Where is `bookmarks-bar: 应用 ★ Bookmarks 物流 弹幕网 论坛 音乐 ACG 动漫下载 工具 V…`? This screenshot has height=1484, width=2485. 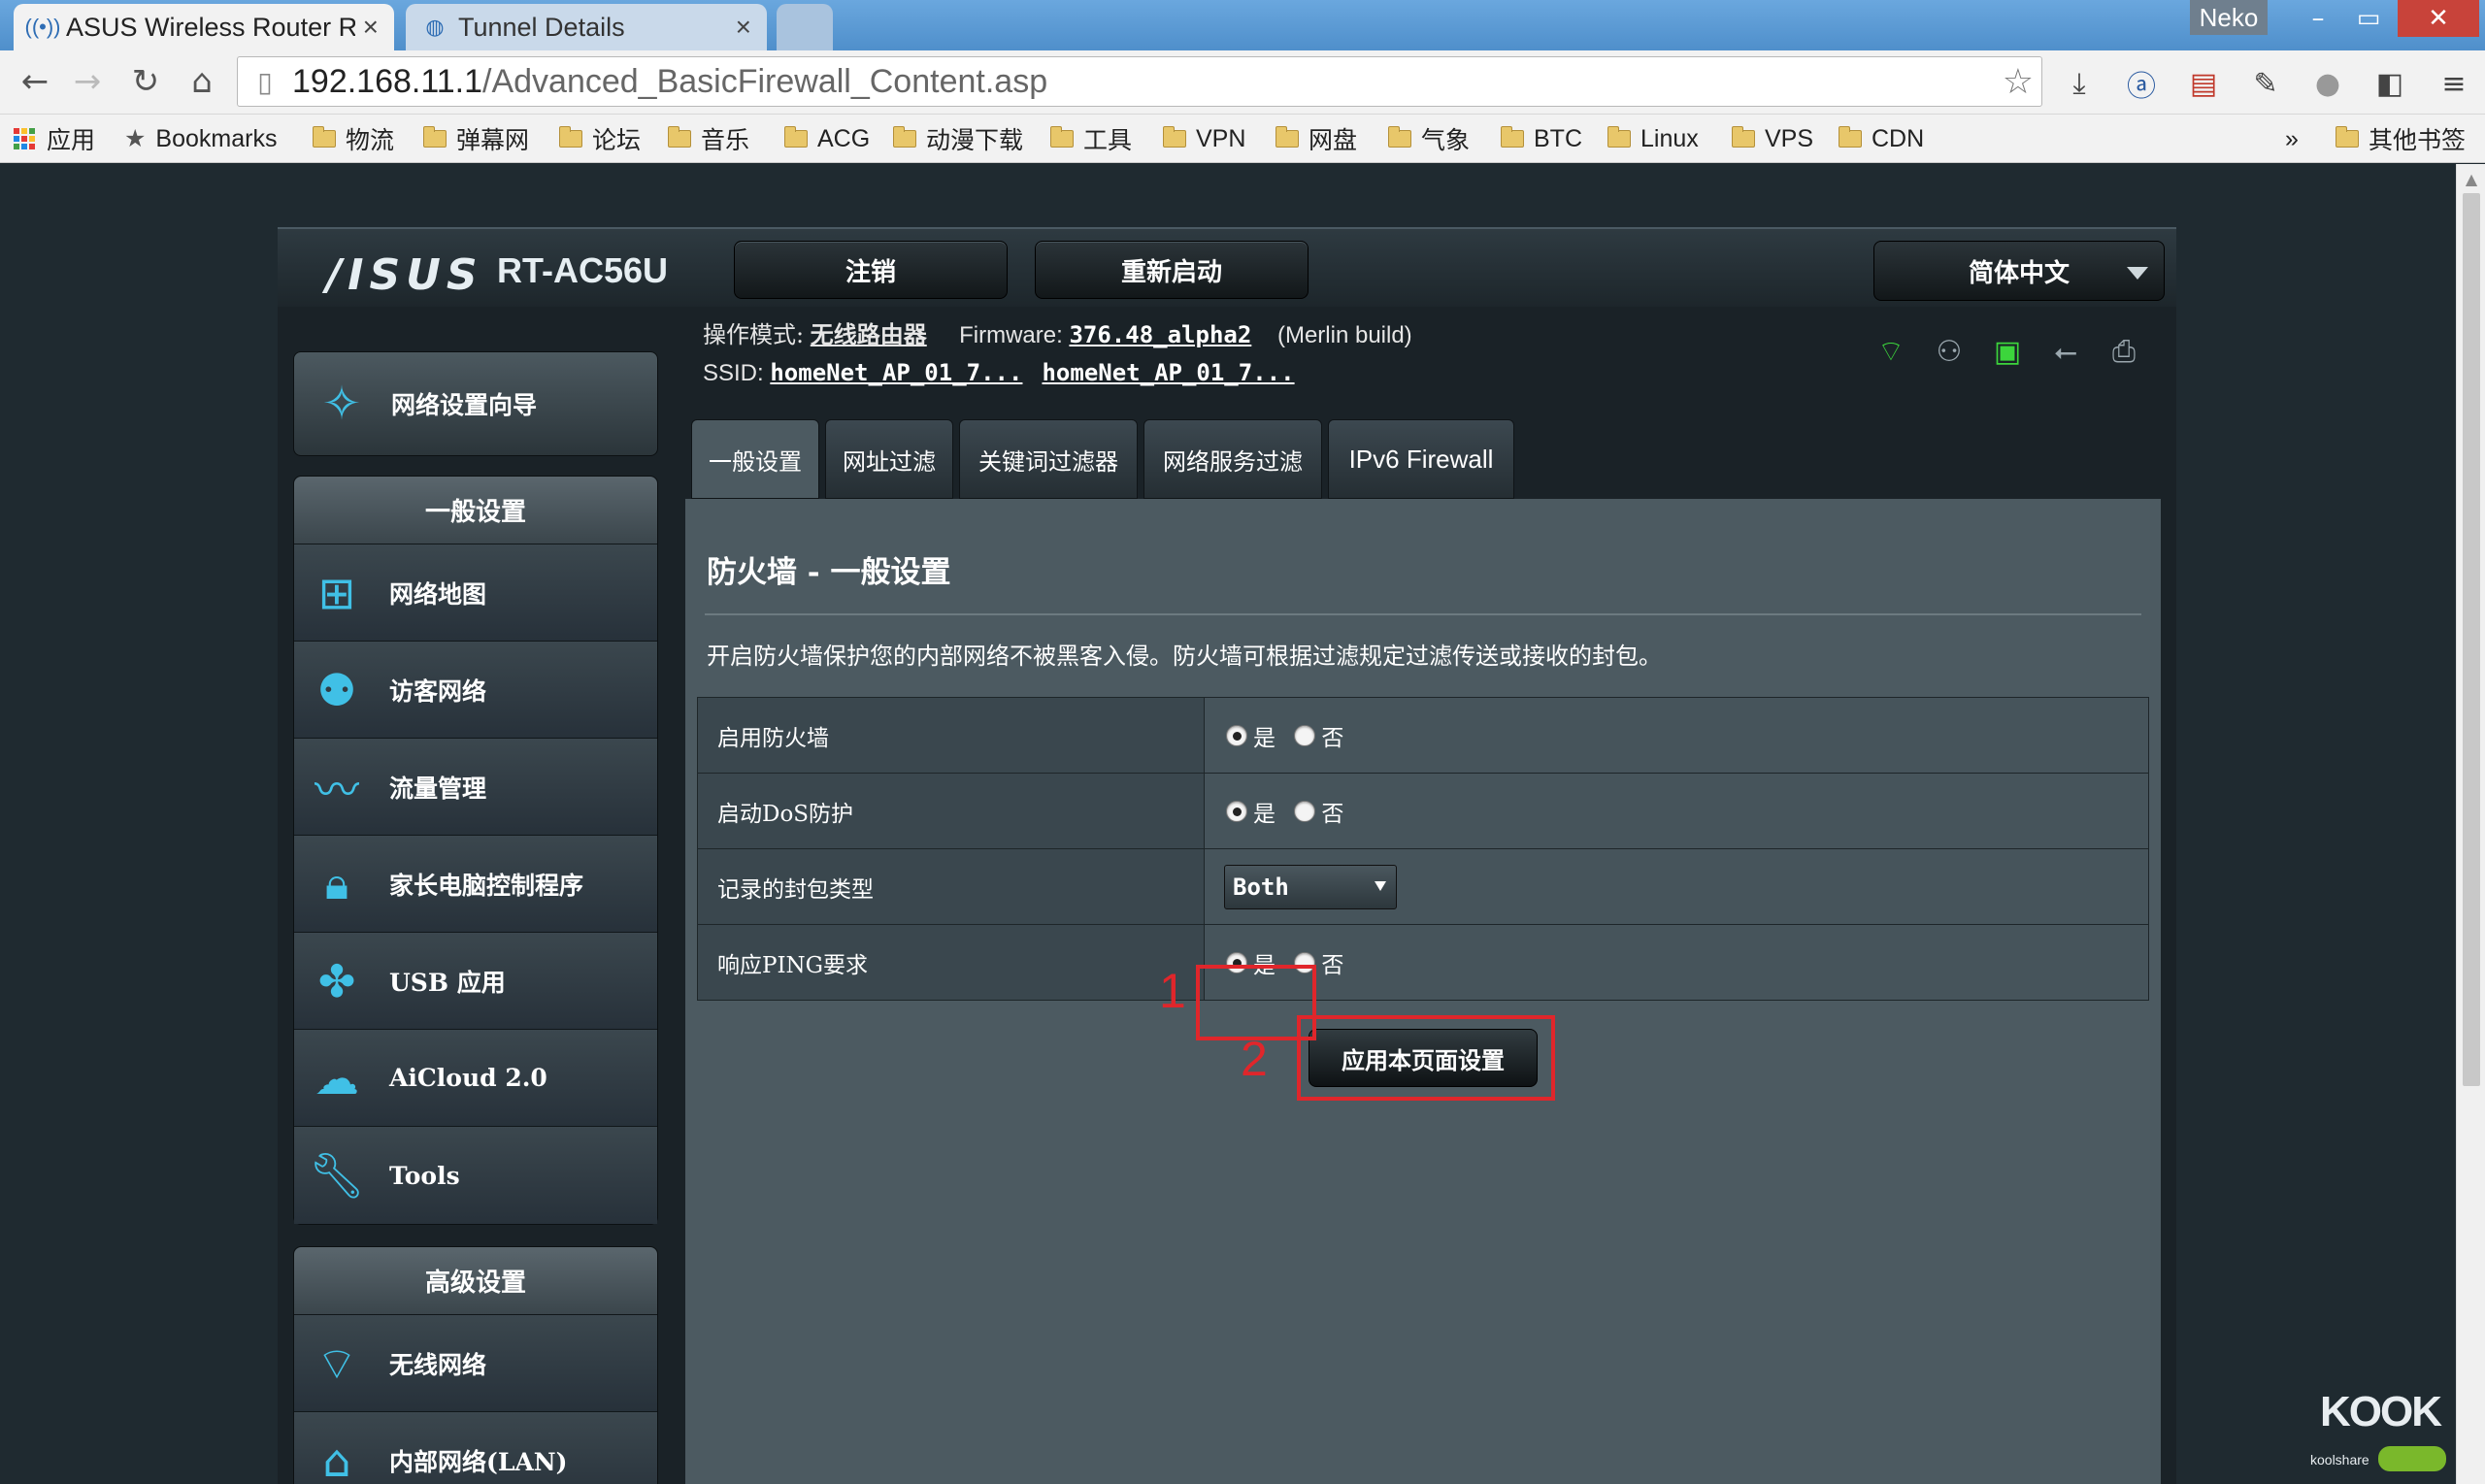
bookmarks-bar: 应用 ★ Bookmarks 物流 弹幕网 论坛 音乐 ACG 动漫下载 工具 V… is located at coordinates (1242, 139).